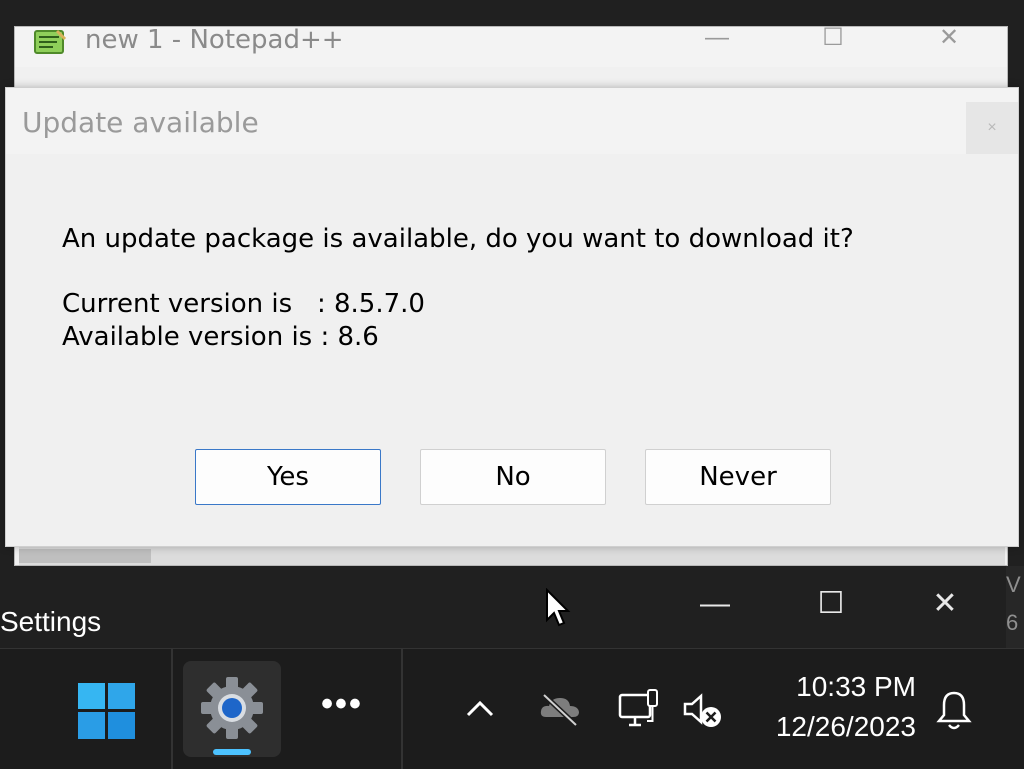  What do you see at coordinates (738, 477) in the screenshot?
I see `never-button: Never` at bounding box center [738, 477].